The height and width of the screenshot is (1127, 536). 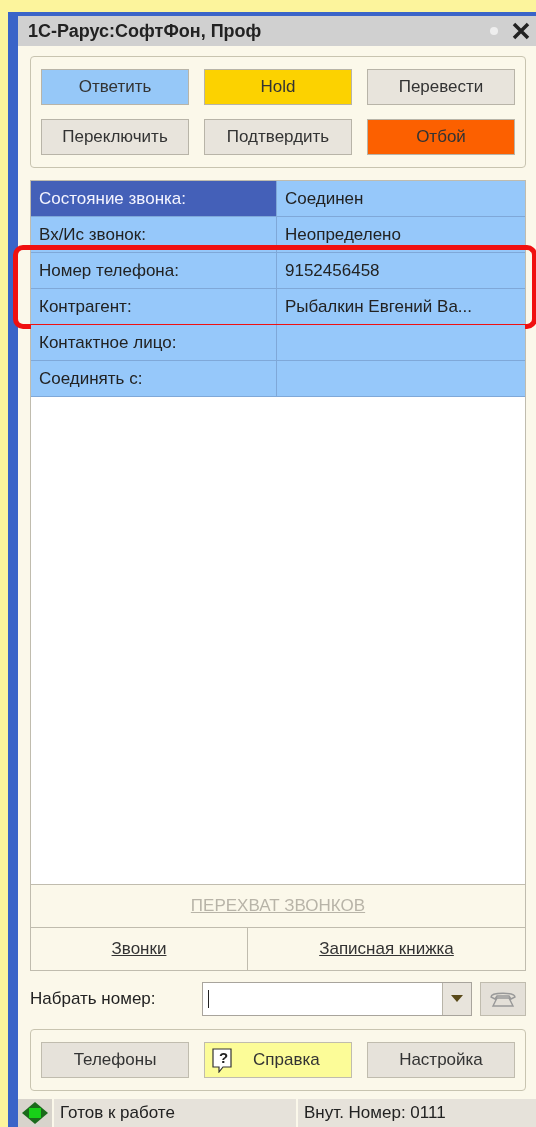 I want to click on field-label-cell: Контрагент:, so click(x=154, y=306).